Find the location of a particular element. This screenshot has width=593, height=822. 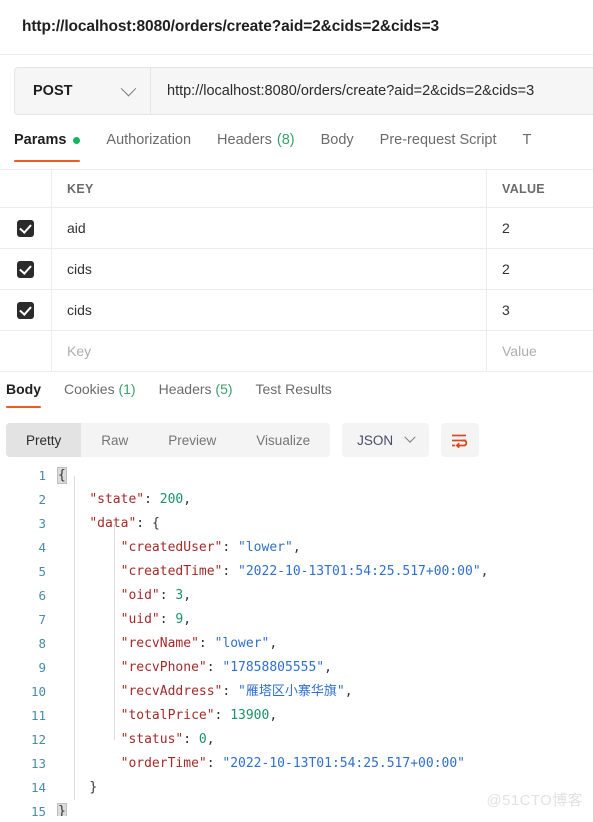

request-tab-headers: Headers (8) is located at coordinates (256, 145).